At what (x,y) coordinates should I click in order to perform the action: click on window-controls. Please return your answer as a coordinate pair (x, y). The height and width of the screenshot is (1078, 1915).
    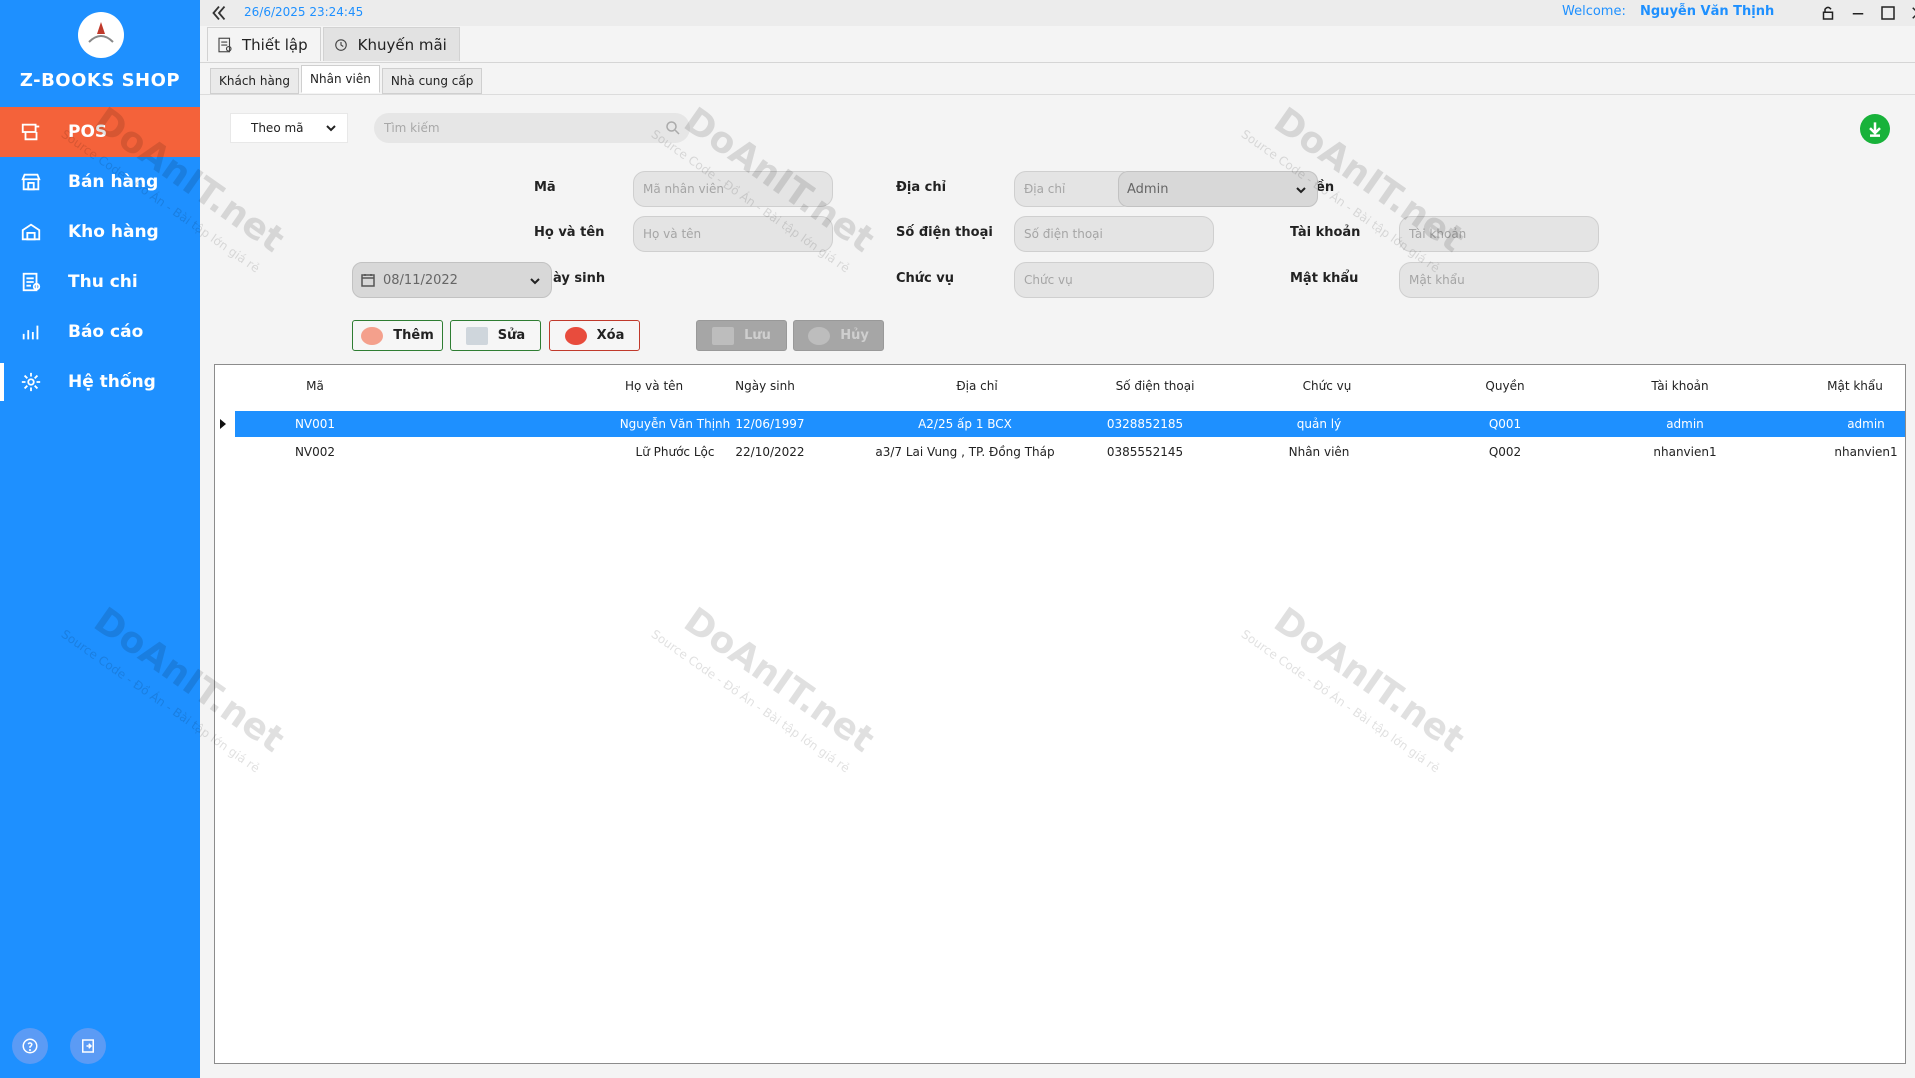
    Looking at the image, I should click on (1866, 13).